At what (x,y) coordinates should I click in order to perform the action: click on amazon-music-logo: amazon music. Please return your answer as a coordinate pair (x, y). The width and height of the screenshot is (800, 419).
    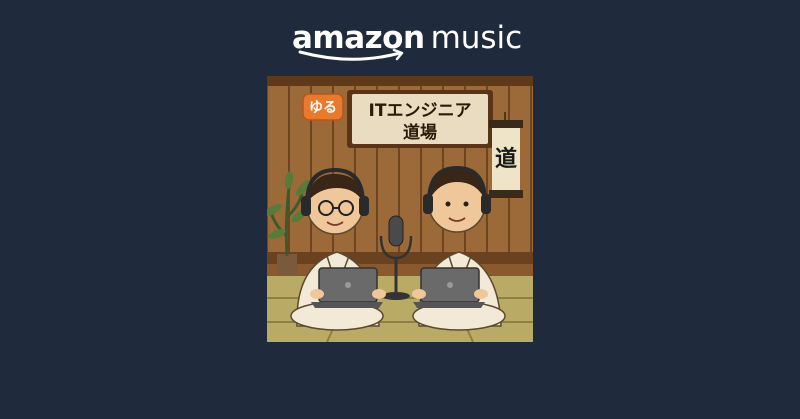
    Looking at the image, I should click on (400, 42).